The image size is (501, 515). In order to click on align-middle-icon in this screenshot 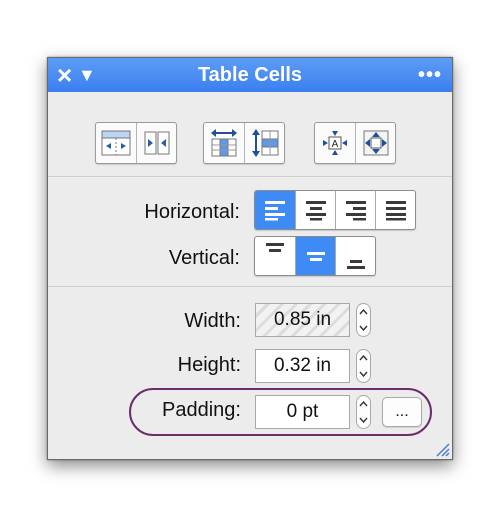, I will do `click(315, 256)`.